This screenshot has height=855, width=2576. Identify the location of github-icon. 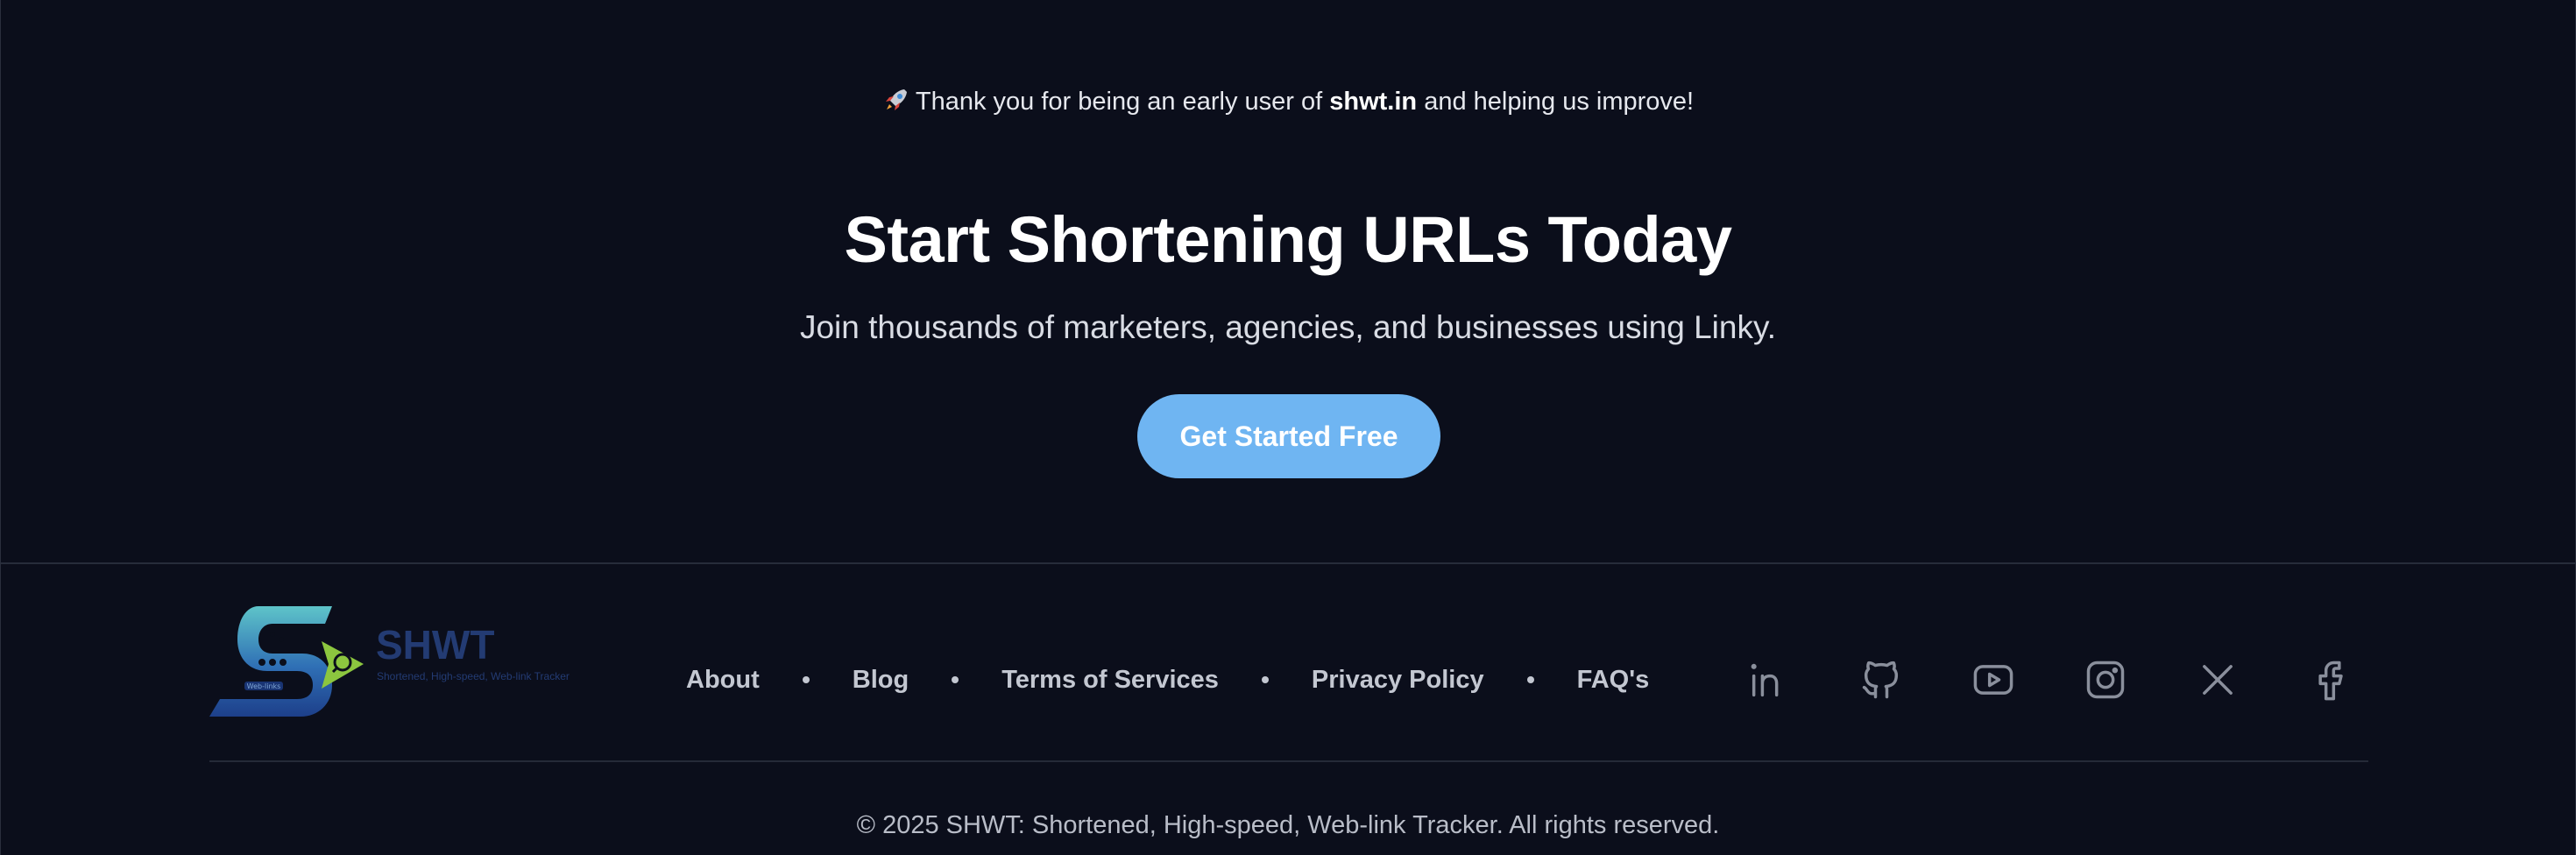
(1880, 680).